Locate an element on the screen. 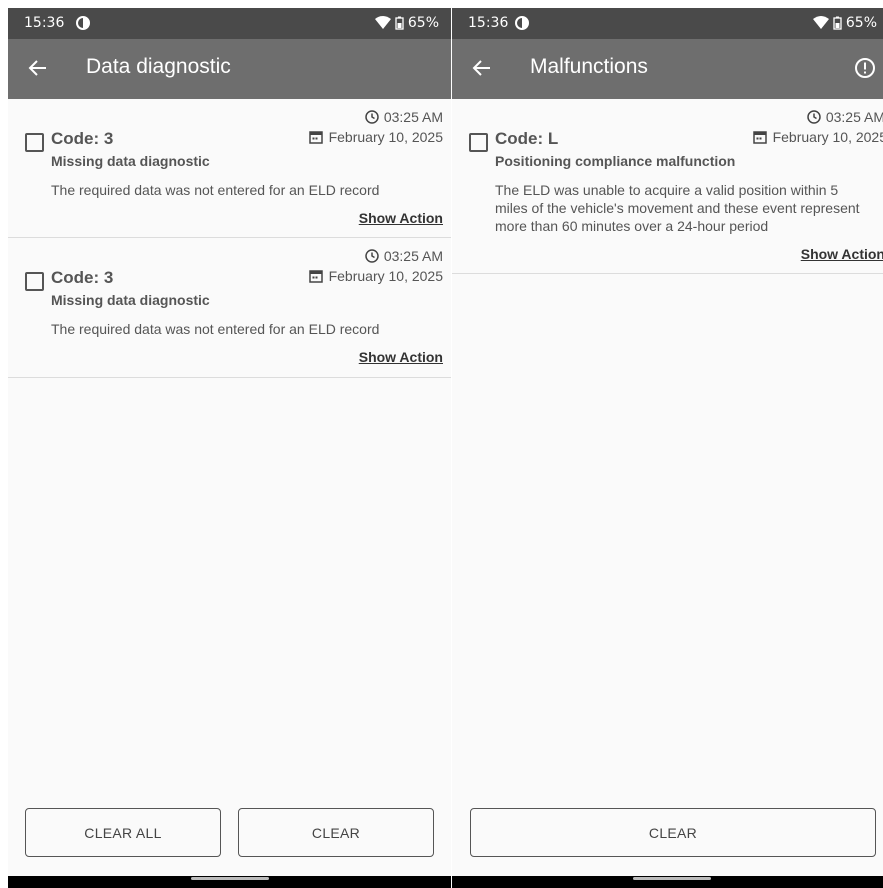 This screenshot has height=888, width=883. event-subtitle: Positioning compliance malfunction is located at coordinates (615, 161).